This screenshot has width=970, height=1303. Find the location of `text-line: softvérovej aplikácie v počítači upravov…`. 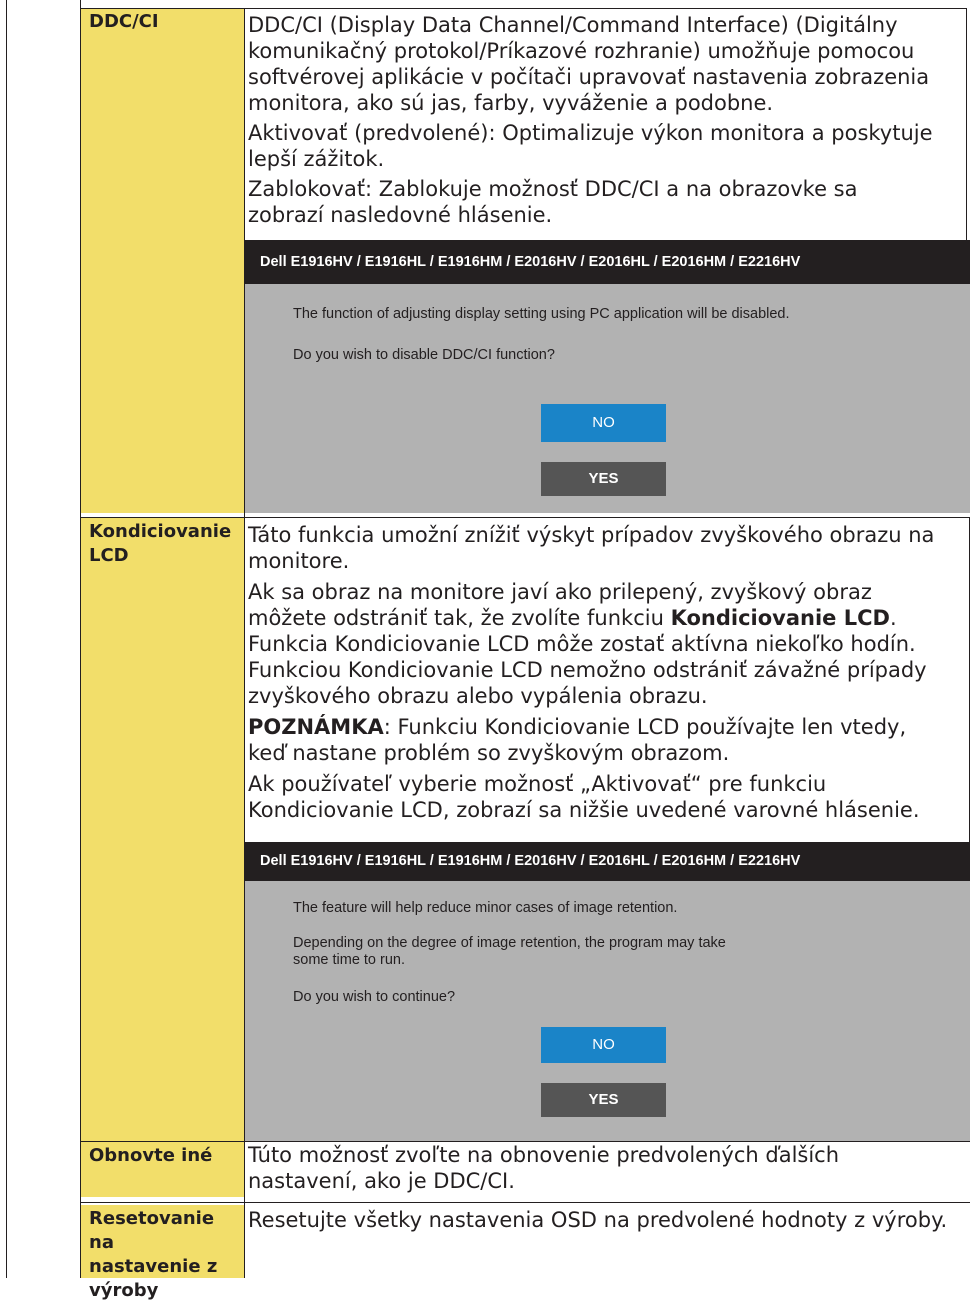

text-line: softvérovej aplikácie v počítači upravov… is located at coordinates (589, 77).